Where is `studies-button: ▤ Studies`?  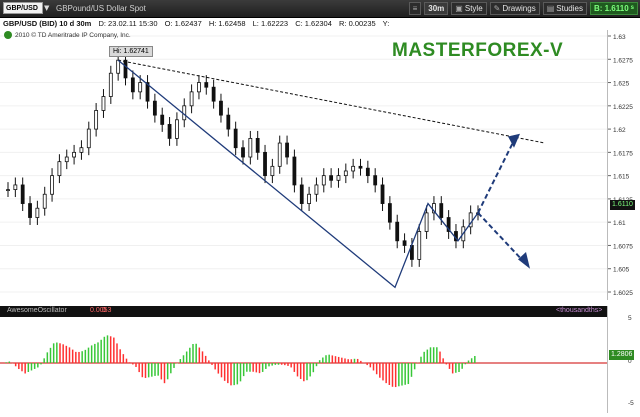 studies-button: ▤ Studies is located at coordinates (564, 8).